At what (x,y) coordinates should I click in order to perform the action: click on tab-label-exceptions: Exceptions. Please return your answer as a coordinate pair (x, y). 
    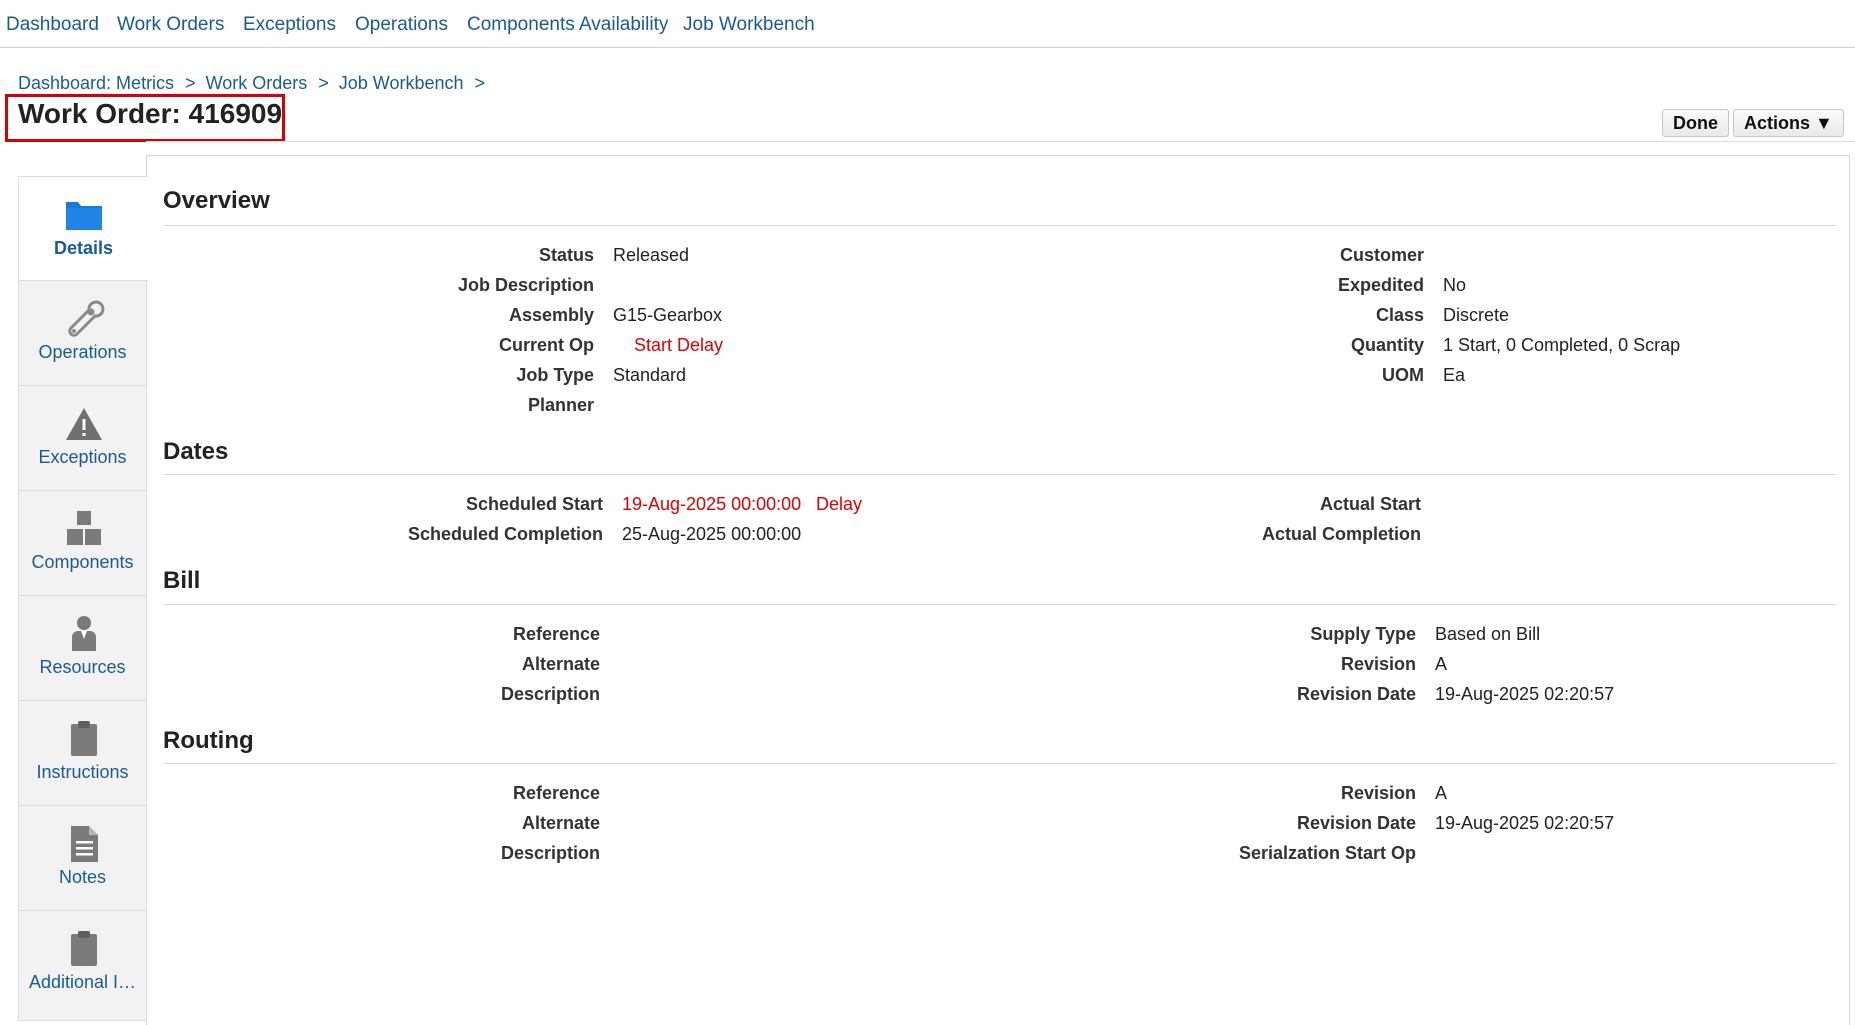
    Looking at the image, I should click on (82, 457).